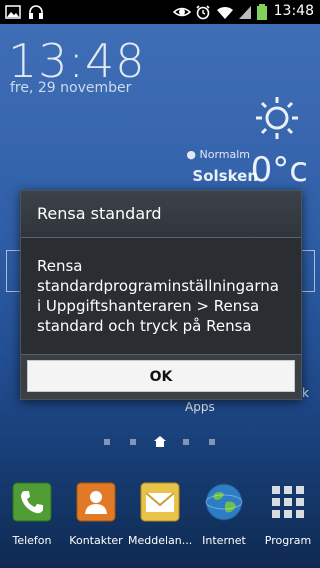  I want to click on dialog-button-bar: OK, so click(161, 376).